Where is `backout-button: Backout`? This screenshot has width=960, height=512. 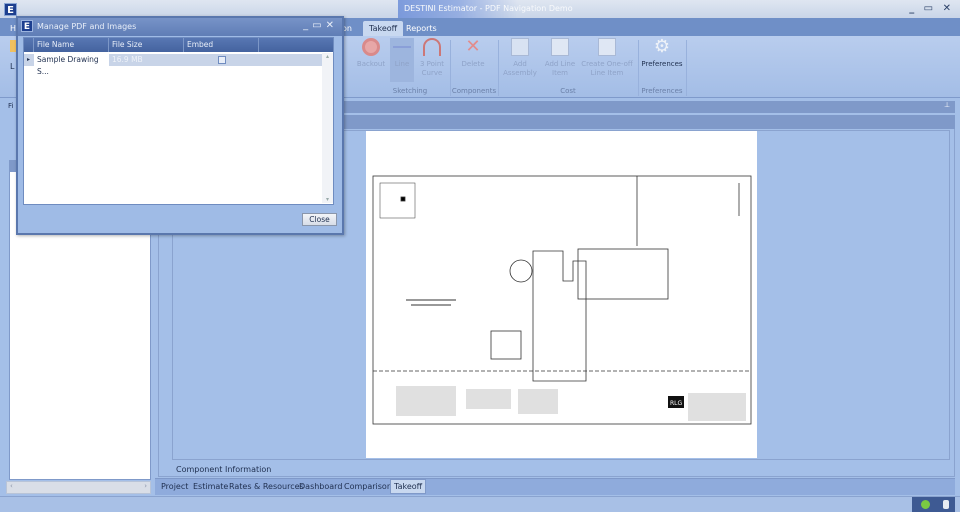 backout-button: Backout is located at coordinates (371, 53).